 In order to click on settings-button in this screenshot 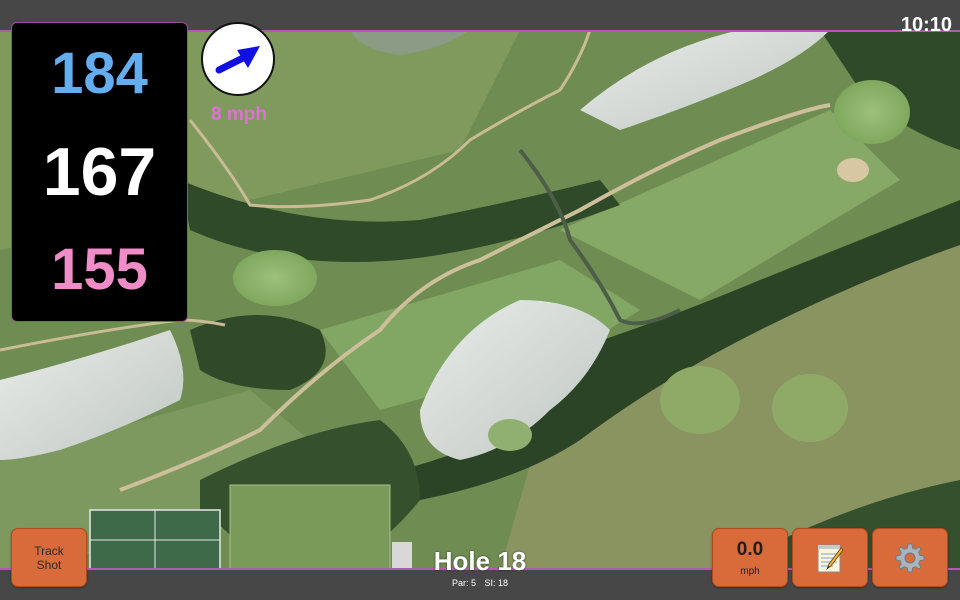, I will do `click(910, 557)`.